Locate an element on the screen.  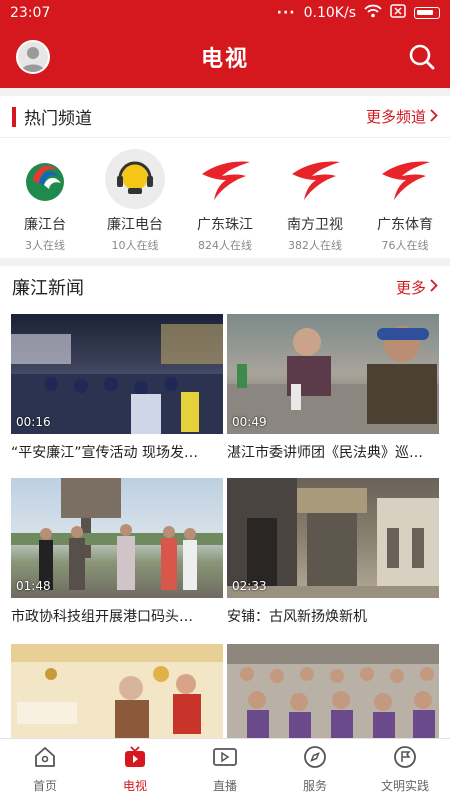
video-thumbnail: 00:16 is located at coordinates (117, 374).